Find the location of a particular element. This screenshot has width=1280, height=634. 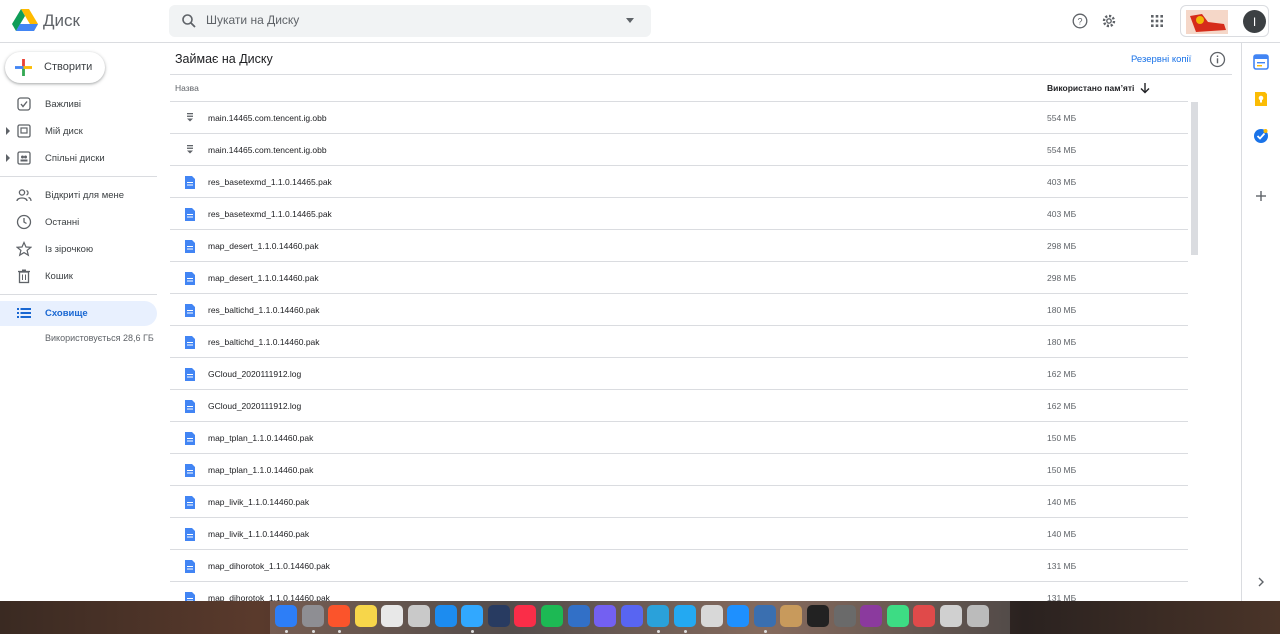

search-bar: Шукати на Диску is located at coordinates (410, 21).